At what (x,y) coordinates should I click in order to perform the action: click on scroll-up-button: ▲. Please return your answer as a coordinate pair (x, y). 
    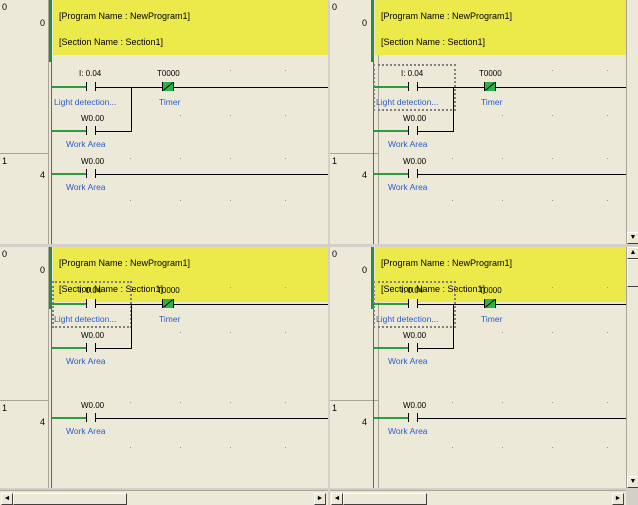
    Looking at the image, I should click on (632, 253).